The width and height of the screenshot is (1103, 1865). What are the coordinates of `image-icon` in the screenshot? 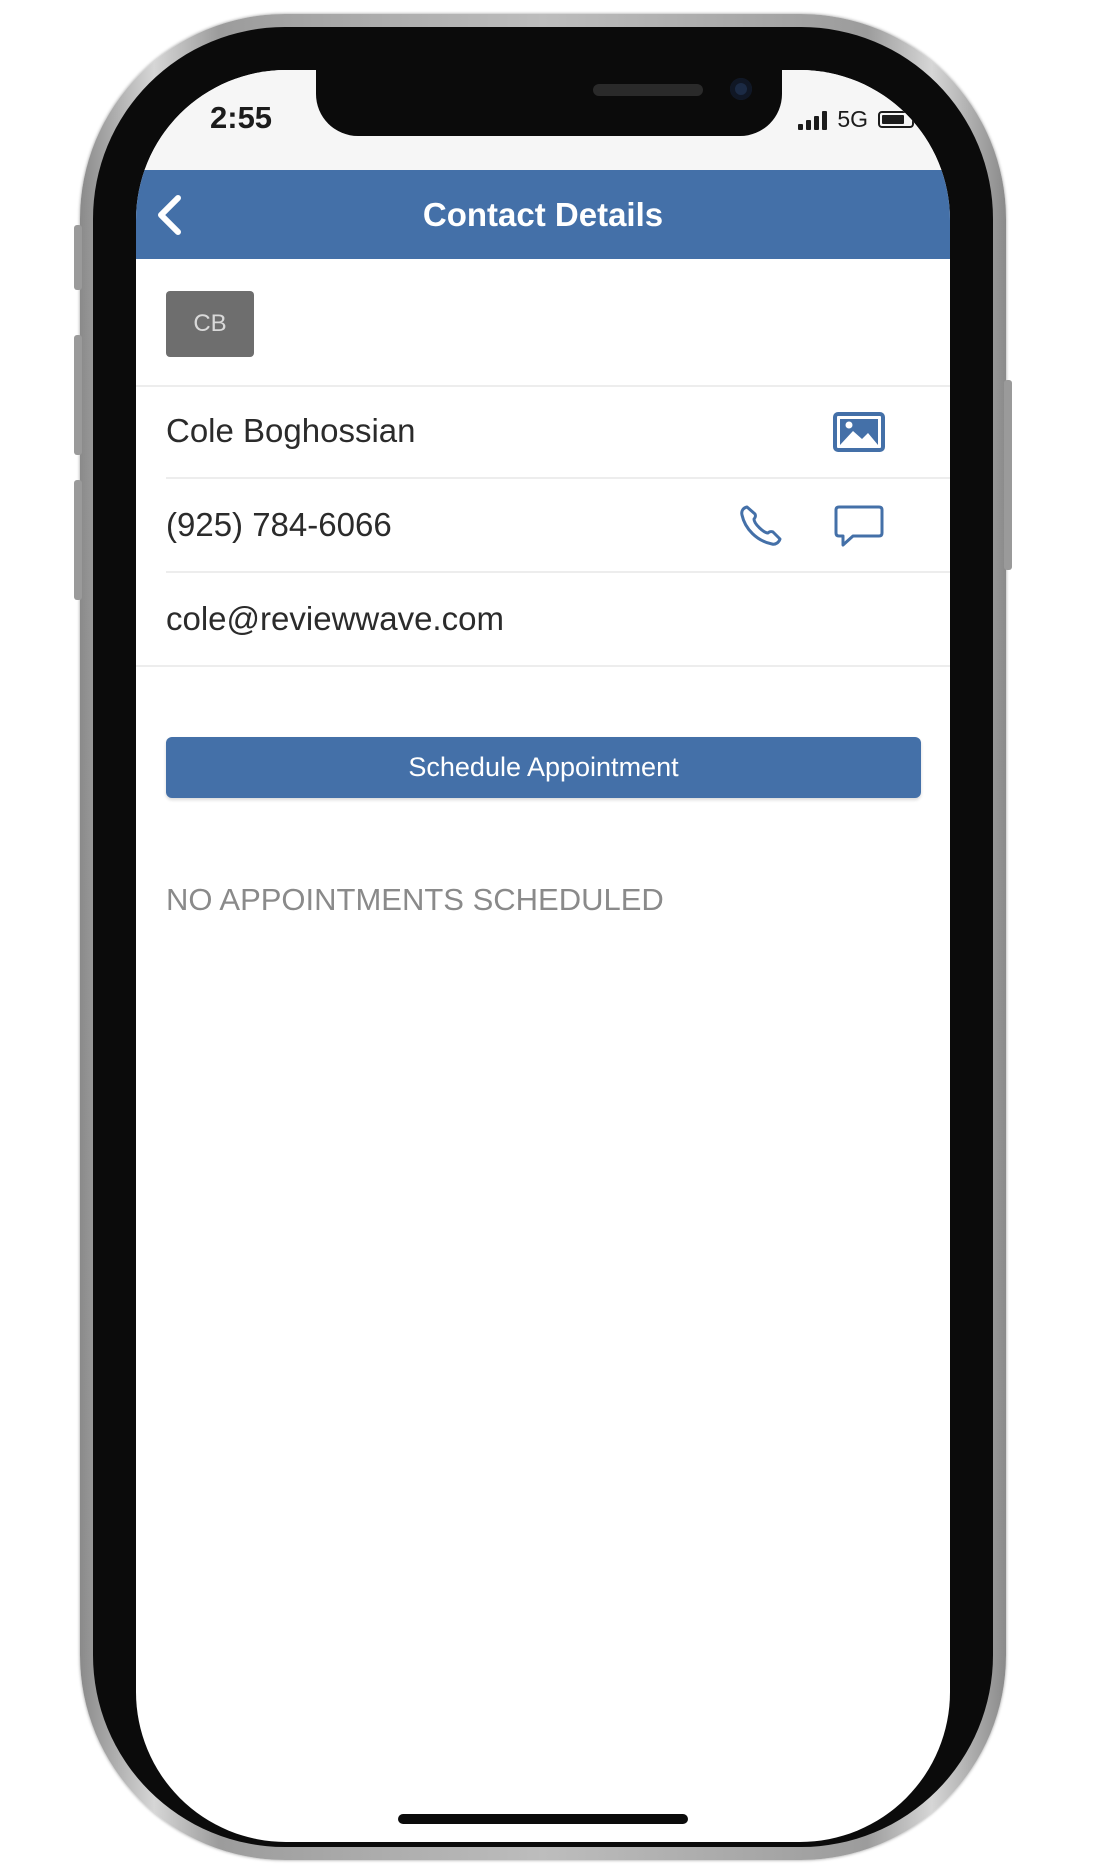 It's located at (859, 432).